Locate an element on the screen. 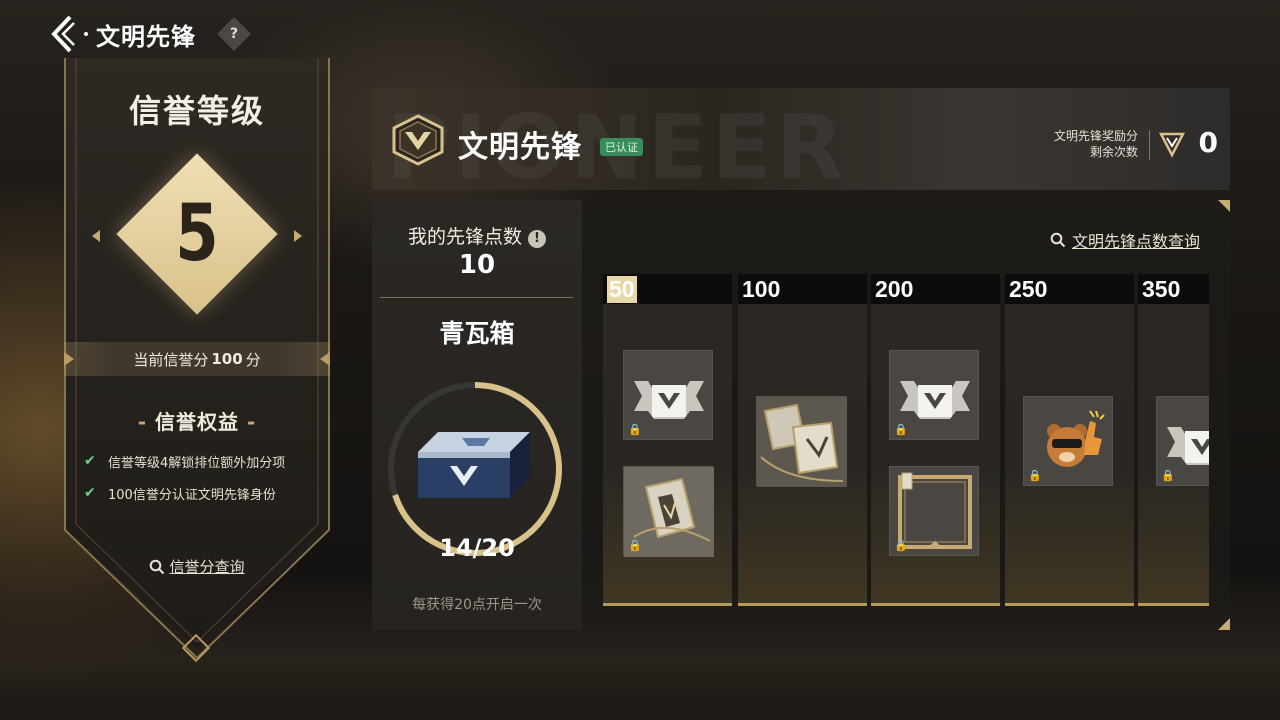 This screenshot has height=720, width=1280. arrow-right-icon is located at coordinates (298, 236).